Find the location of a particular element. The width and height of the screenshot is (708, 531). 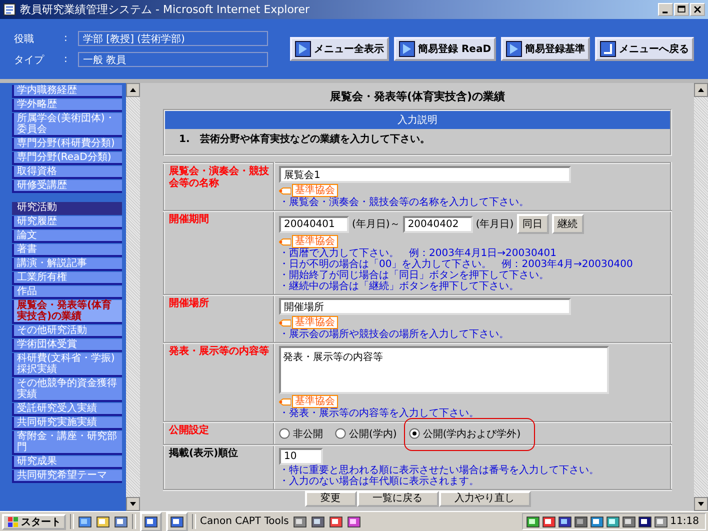

unit-label: (年月日)～ is located at coordinates (376, 224).